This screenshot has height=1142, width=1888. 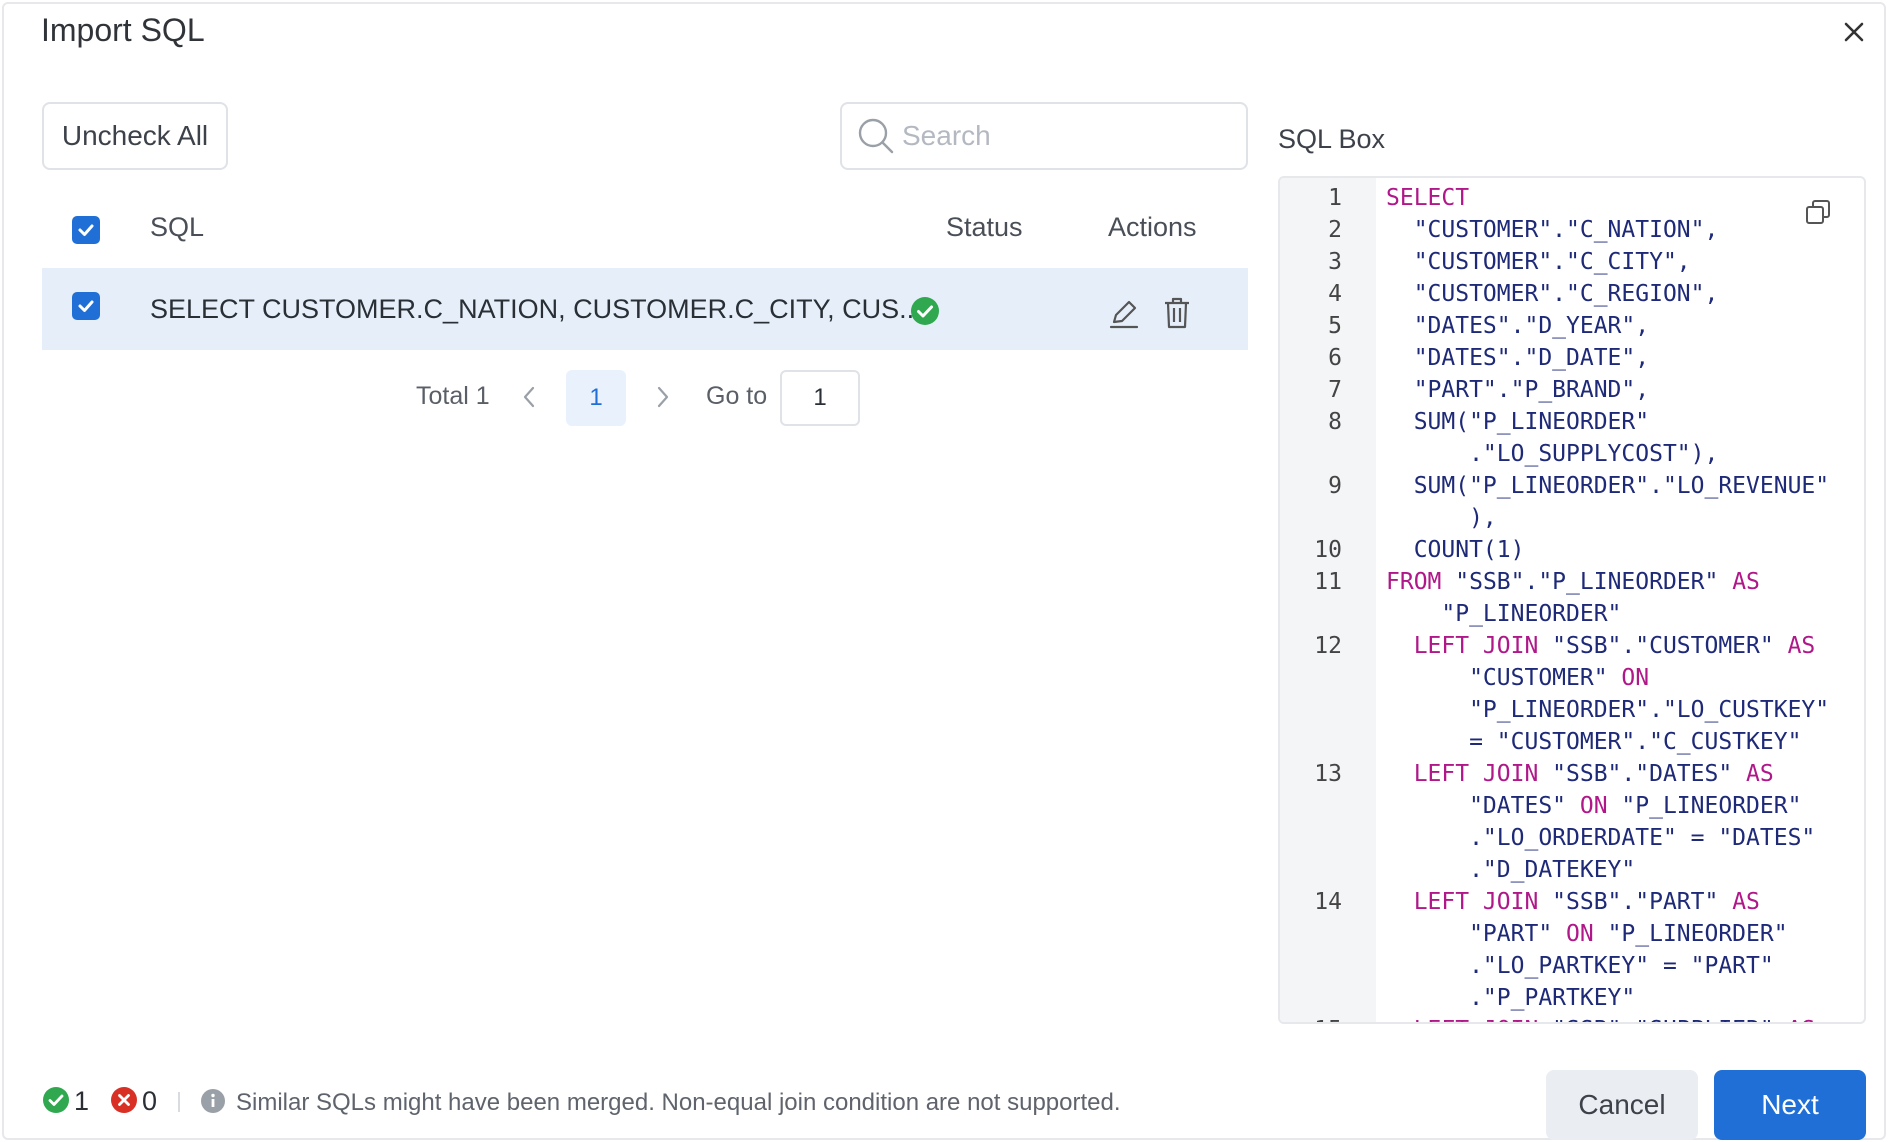 I want to click on line-text: "CUSTOMER"."C_NATION",, so click(x=1552, y=230).